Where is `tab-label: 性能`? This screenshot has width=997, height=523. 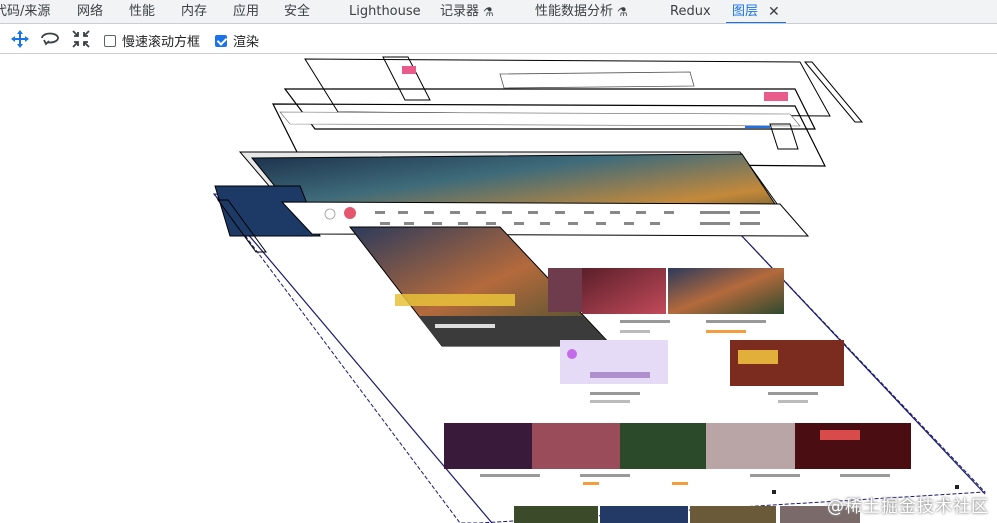
tab-label: 性能 is located at coordinates (142, 11).